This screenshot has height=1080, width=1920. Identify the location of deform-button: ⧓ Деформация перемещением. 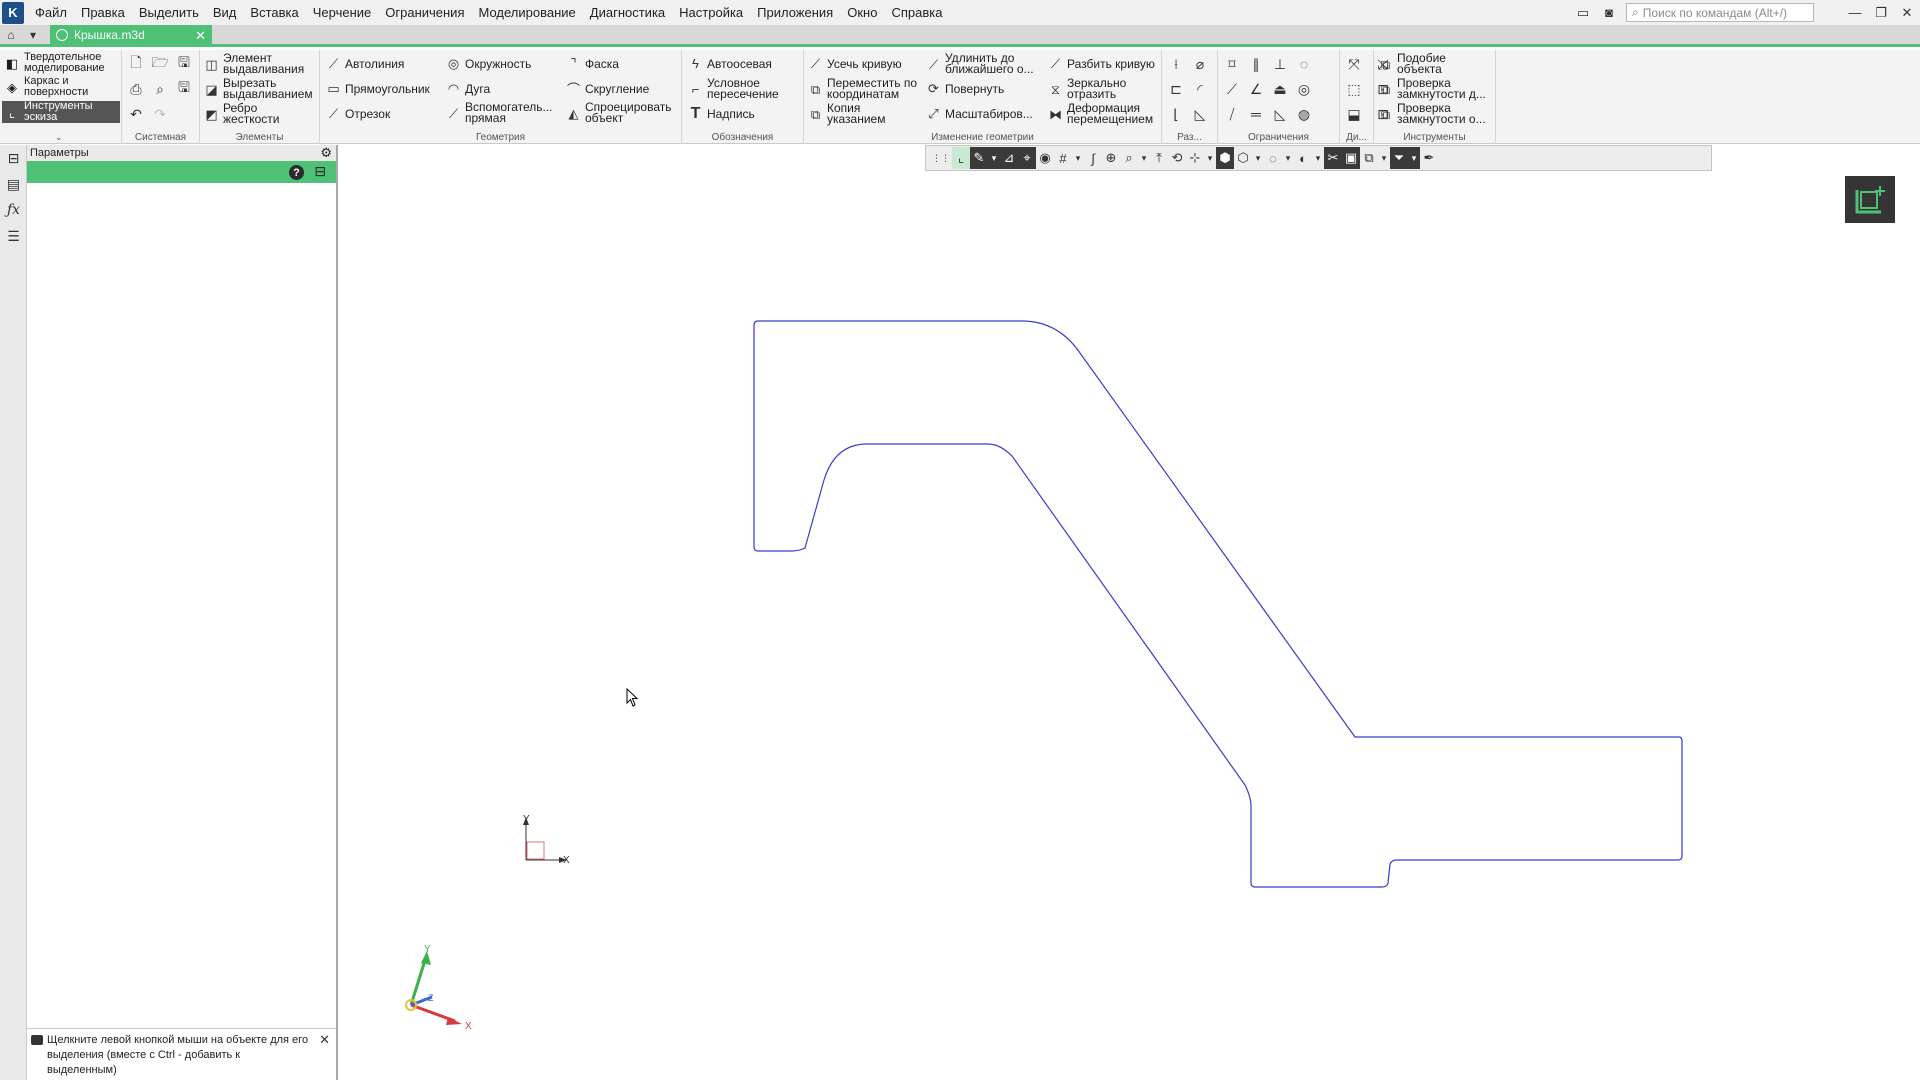
(1103, 113).